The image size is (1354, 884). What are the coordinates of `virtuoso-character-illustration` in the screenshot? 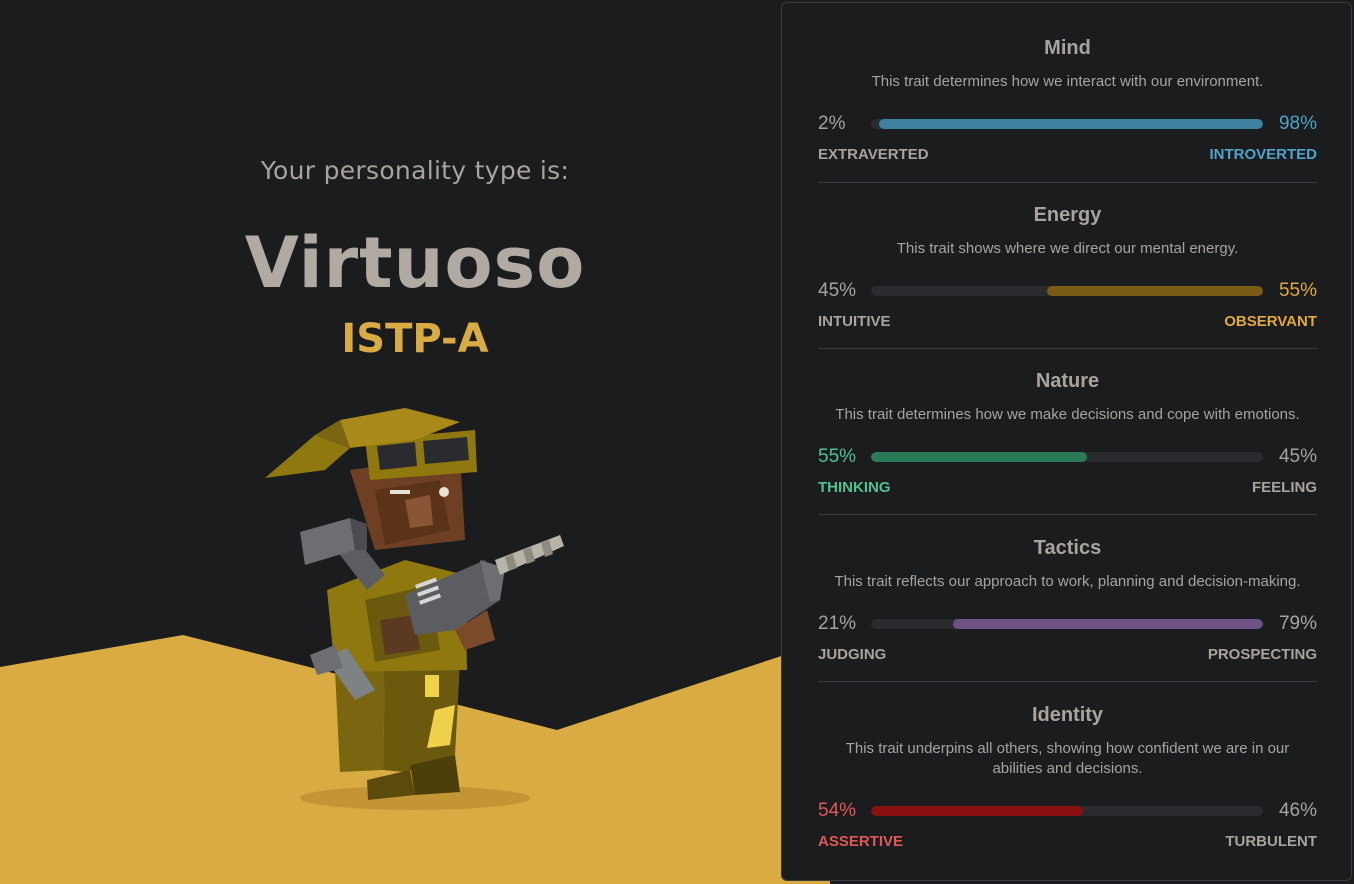 It's located at (414, 604).